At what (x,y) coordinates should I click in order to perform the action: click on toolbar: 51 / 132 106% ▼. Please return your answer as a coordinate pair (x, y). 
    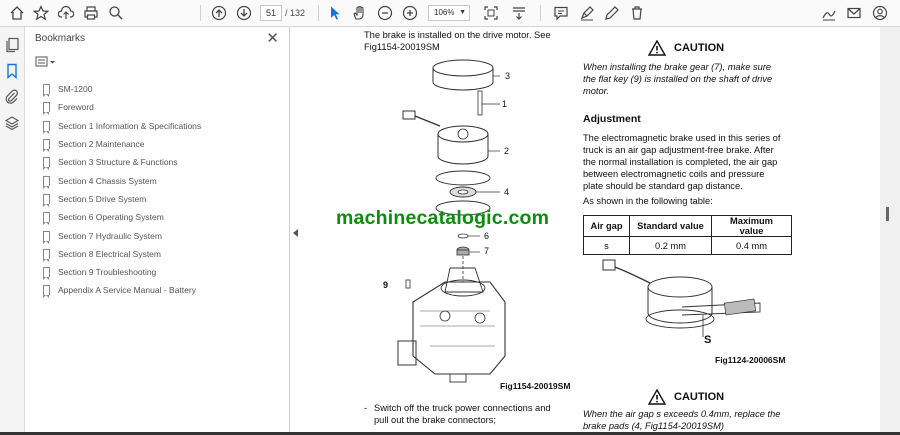
    Looking at the image, I should click on (450, 13).